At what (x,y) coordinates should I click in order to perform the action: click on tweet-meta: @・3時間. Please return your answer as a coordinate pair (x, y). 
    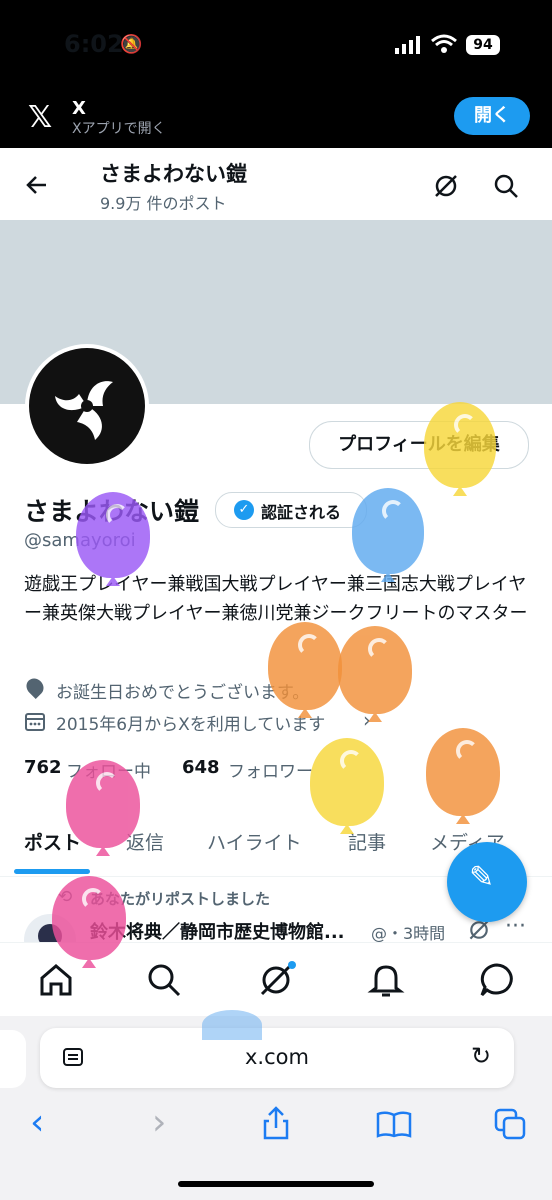
    Looking at the image, I should click on (408, 933).